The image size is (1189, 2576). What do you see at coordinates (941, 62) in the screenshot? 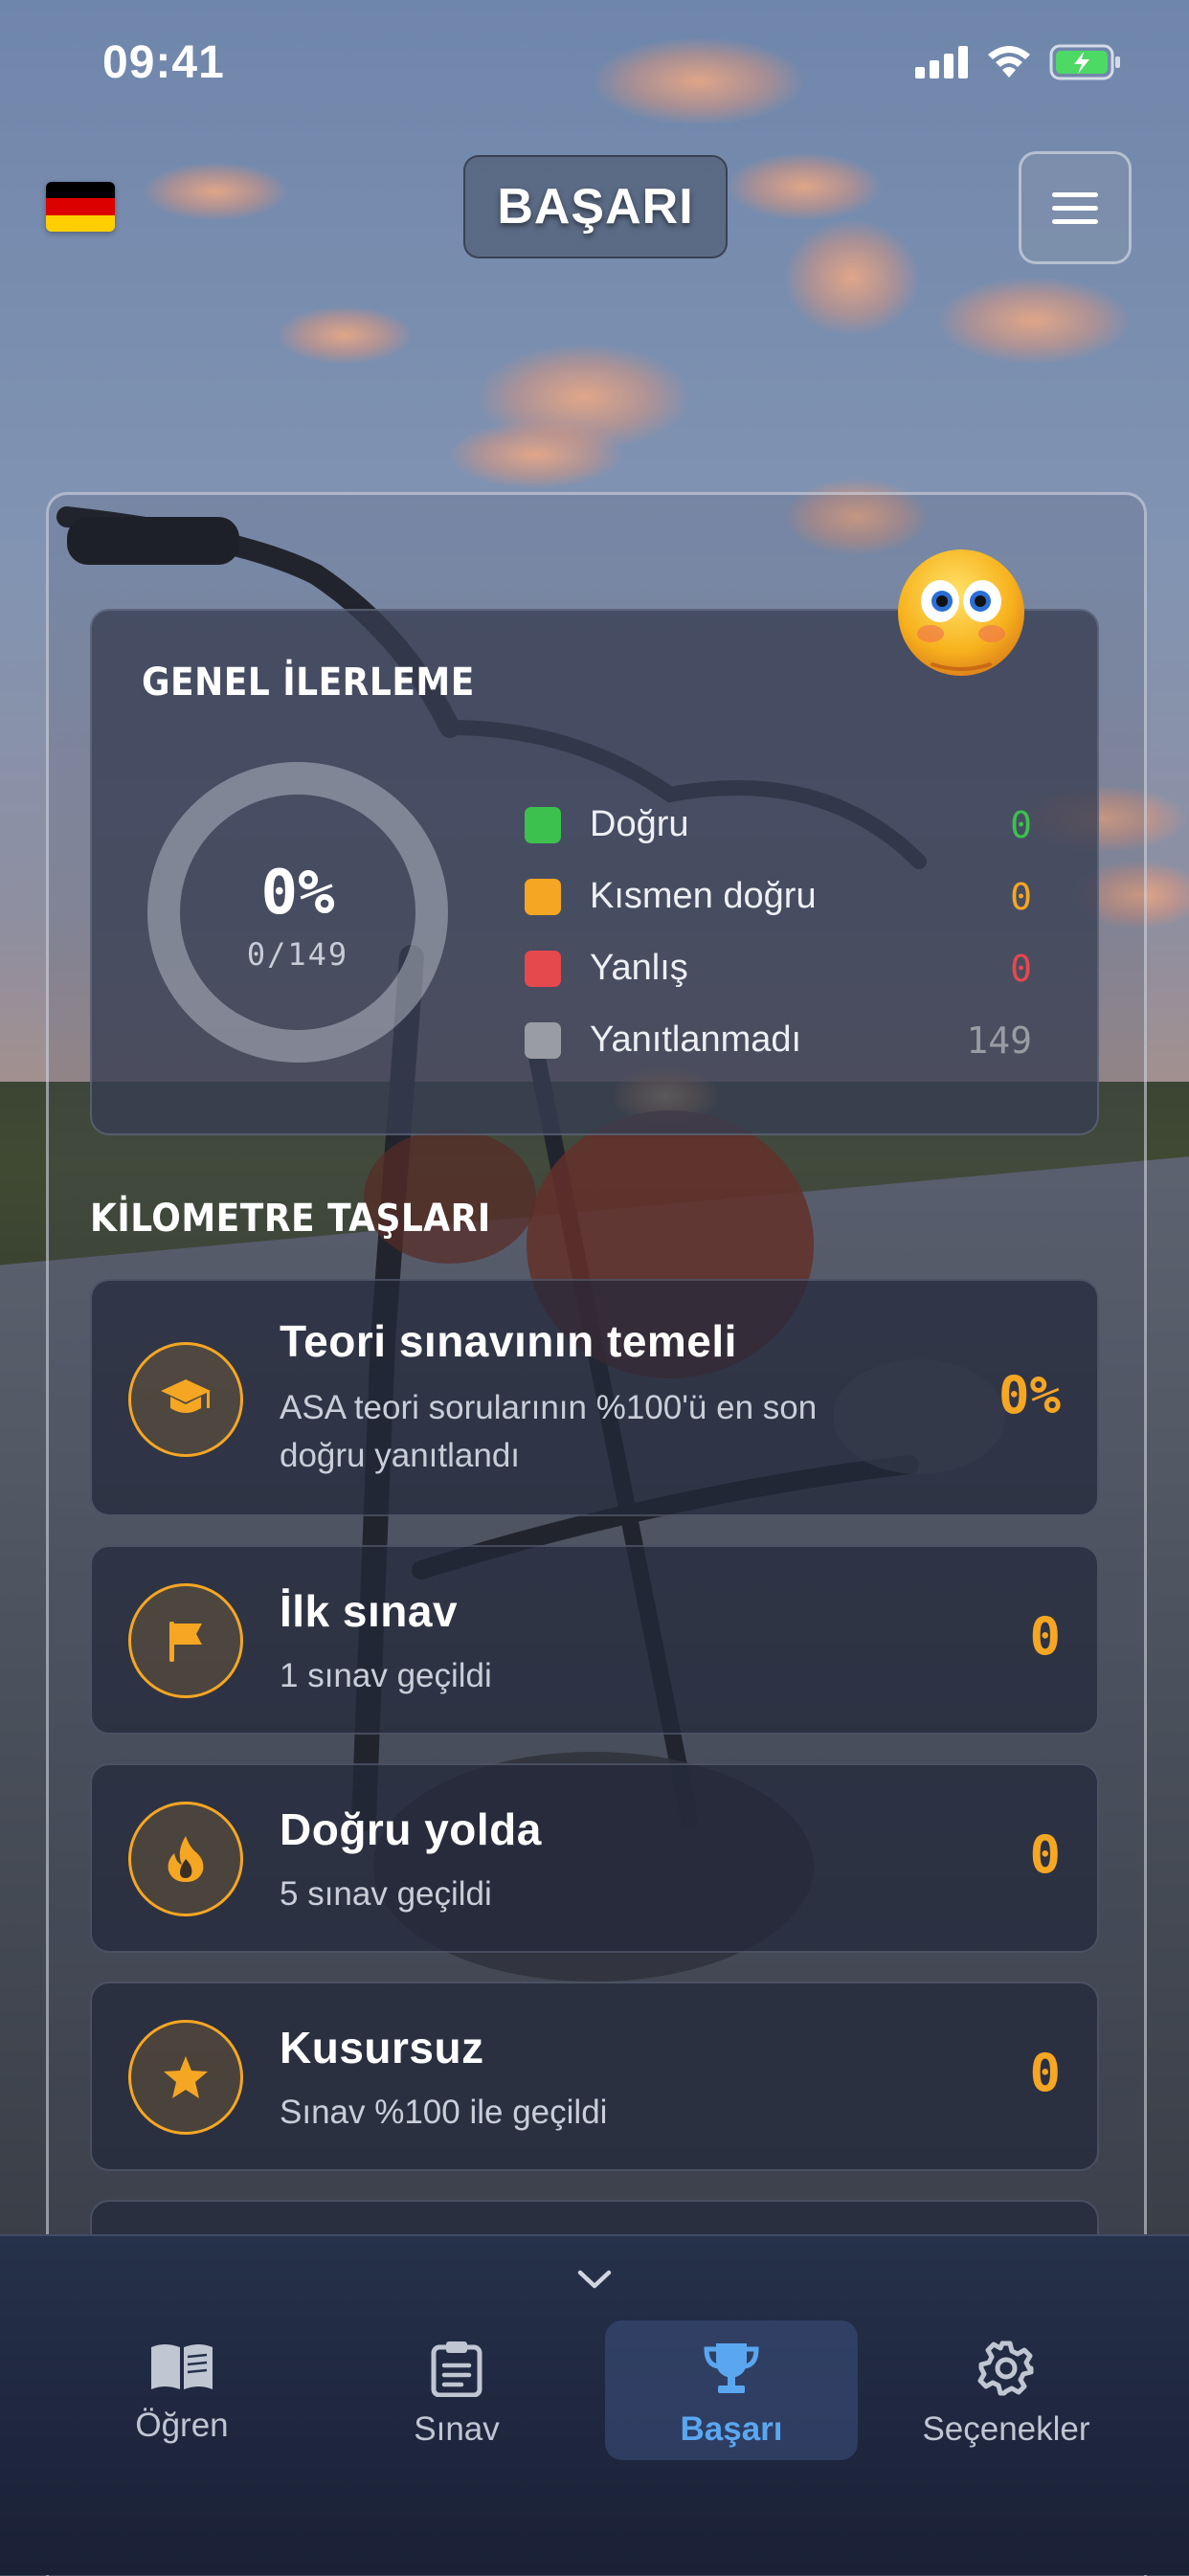
I see `cellular-signal-icon` at bounding box center [941, 62].